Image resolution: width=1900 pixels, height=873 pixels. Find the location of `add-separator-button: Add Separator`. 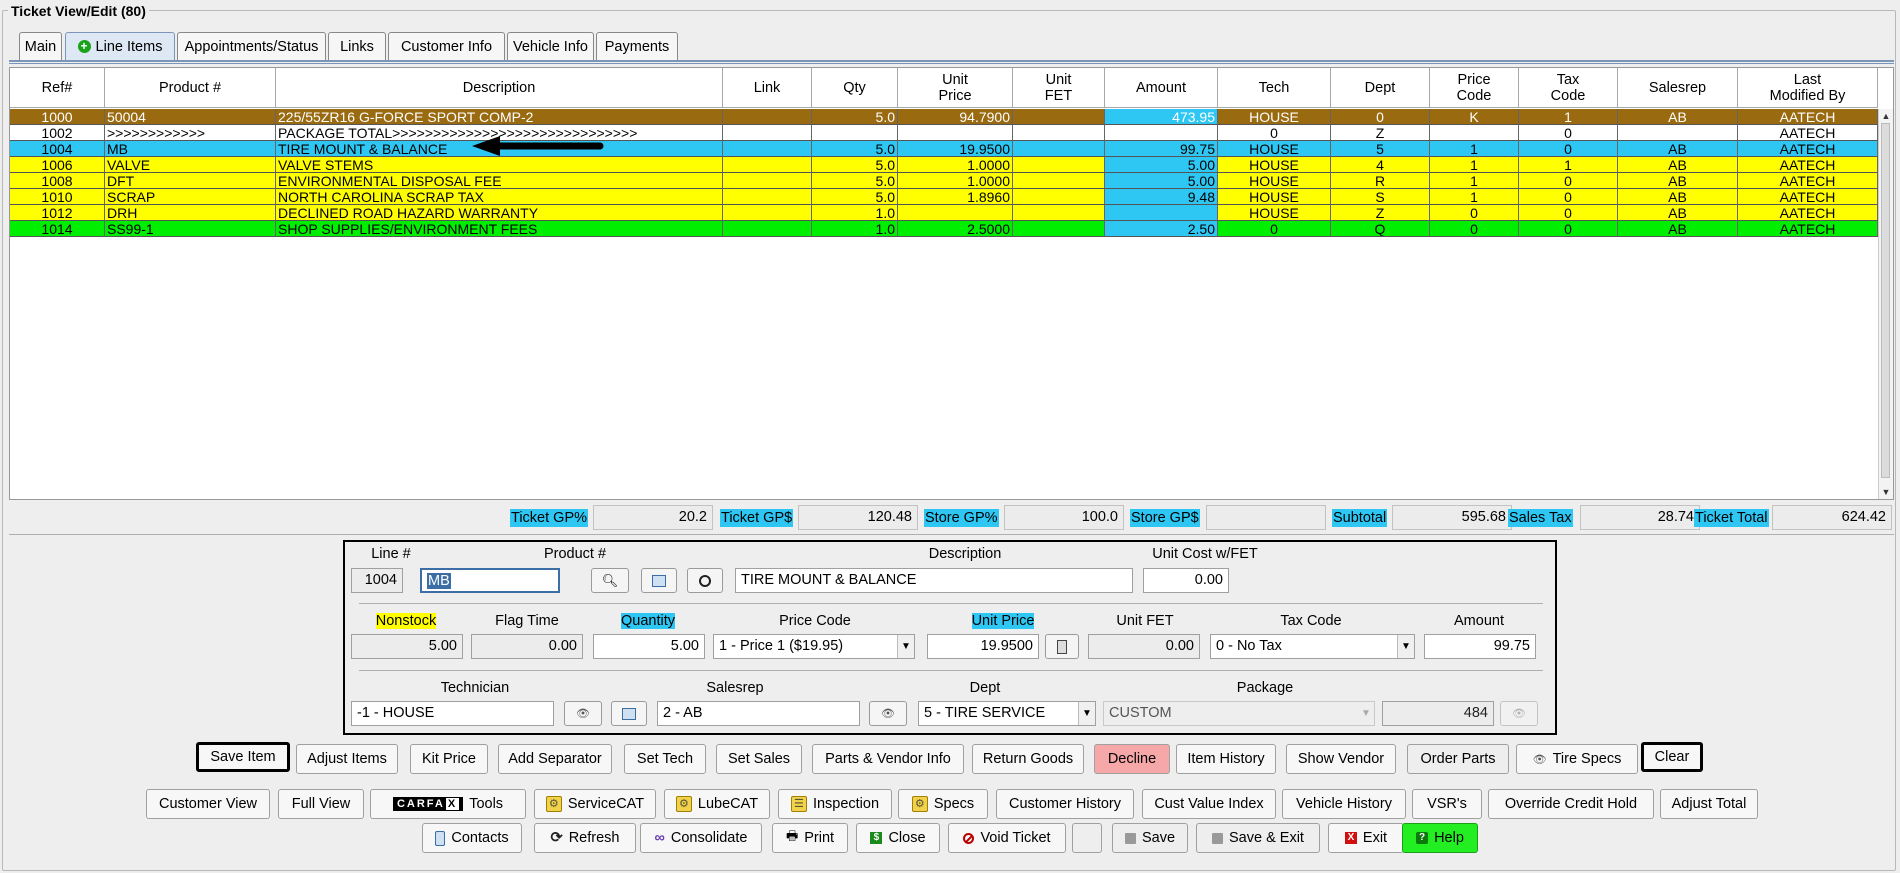

add-separator-button: Add Separator is located at coordinates (555, 759).